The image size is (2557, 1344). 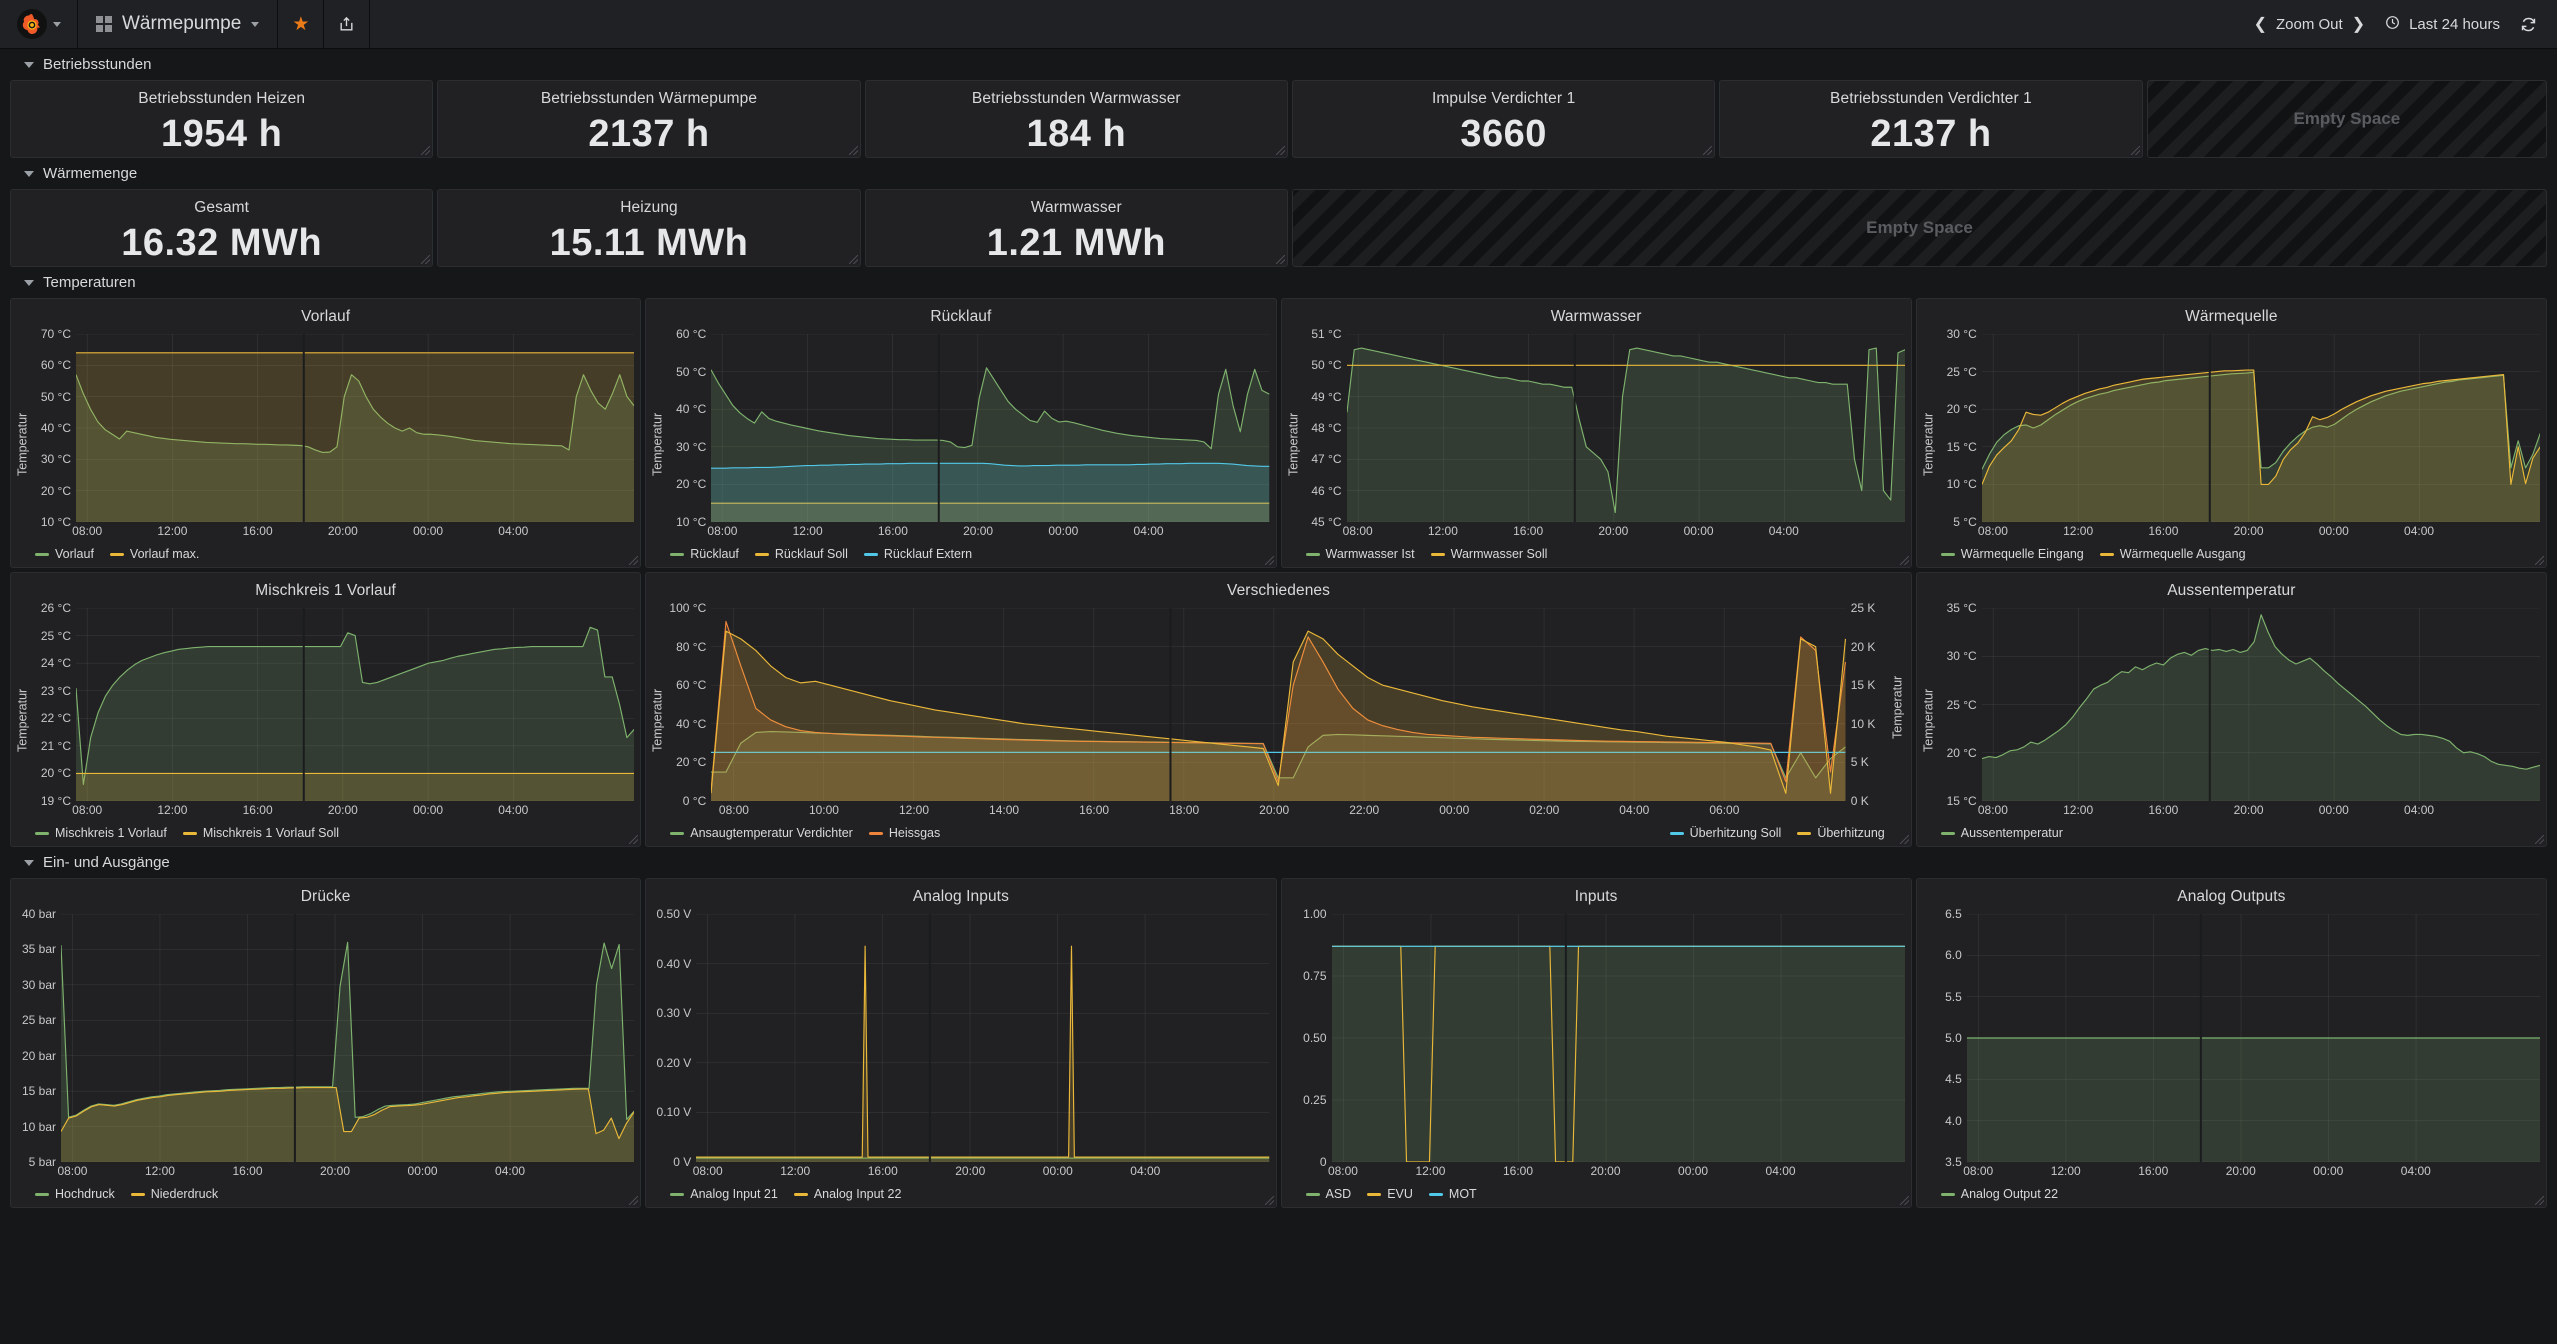 What do you see at coordinates (674, 1013) in the screenshot?
I see `y-tick-label: 0.30 V` at bounding box center [674, 1013].